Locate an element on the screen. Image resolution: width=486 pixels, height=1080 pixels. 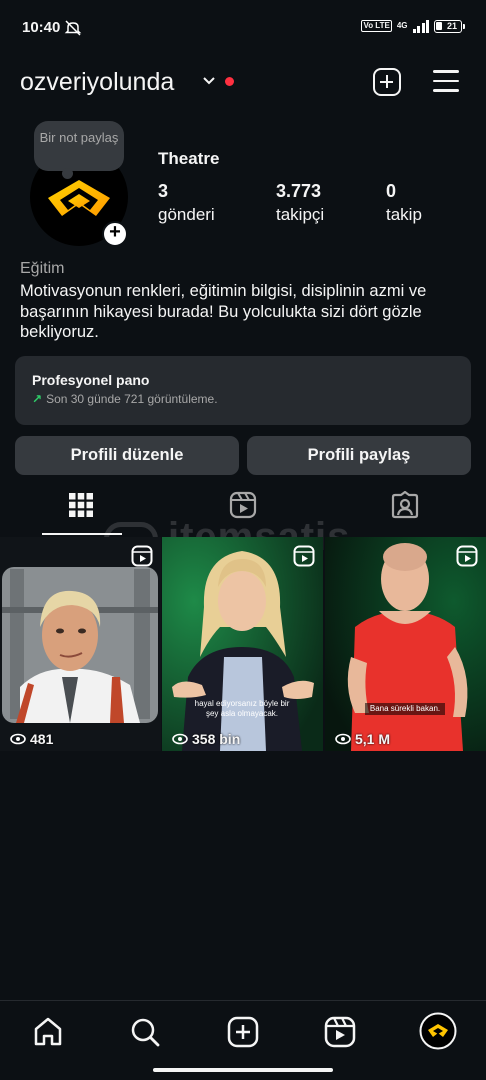
profile-category: Eğitim is located at coordinates (42, 268).